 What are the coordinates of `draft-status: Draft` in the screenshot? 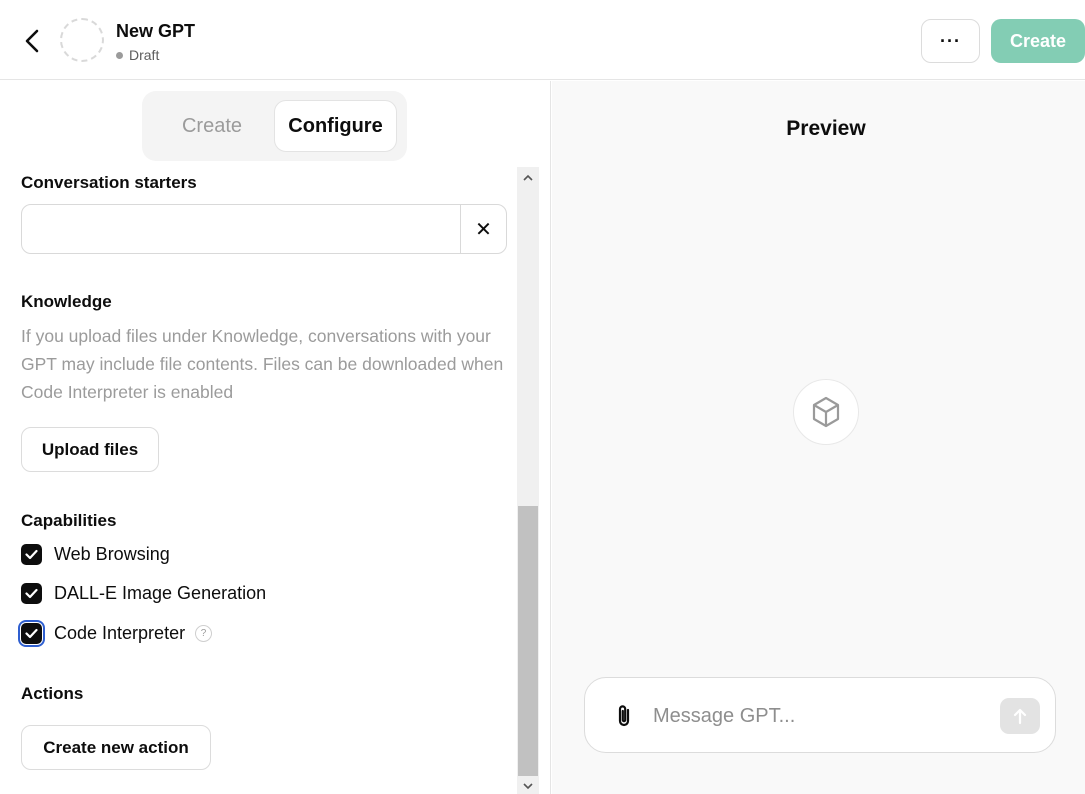 It's located at (137, 55).